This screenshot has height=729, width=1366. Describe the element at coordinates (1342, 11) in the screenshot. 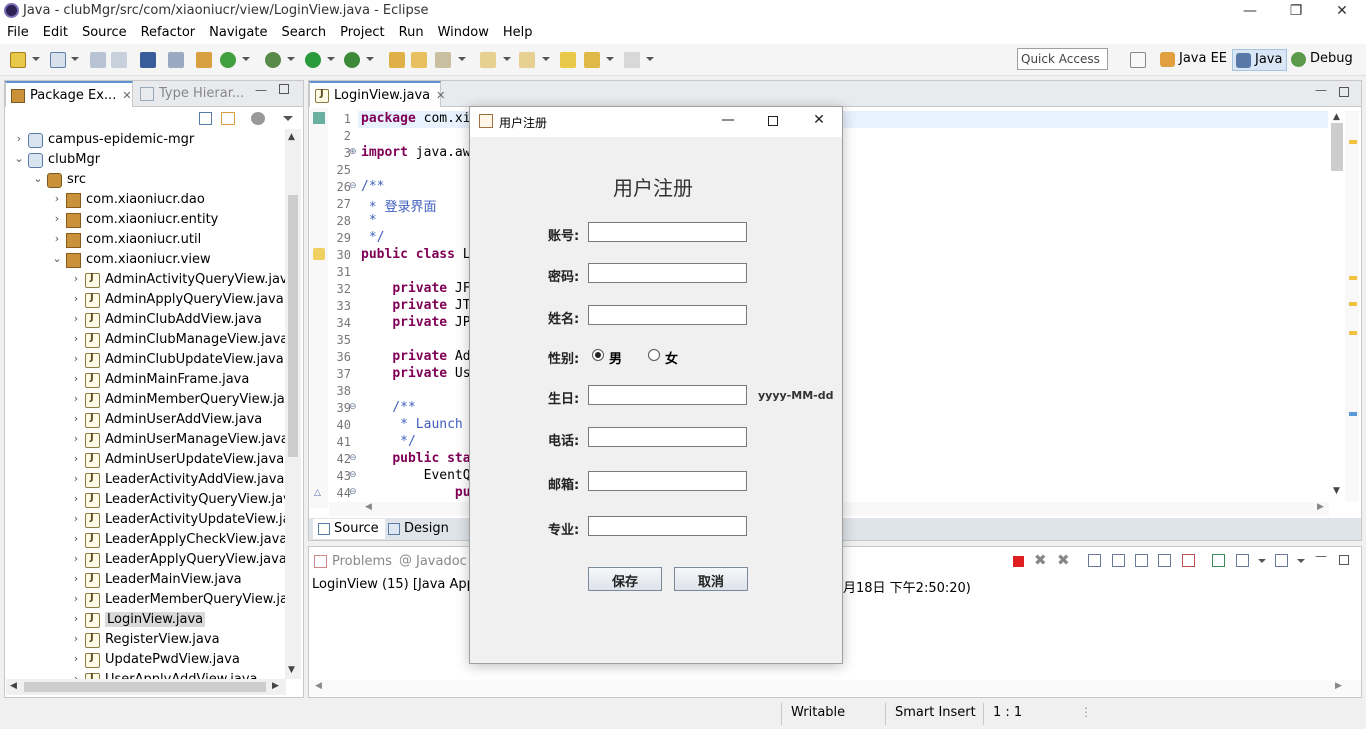

I see `close-button: ✕` at that location.